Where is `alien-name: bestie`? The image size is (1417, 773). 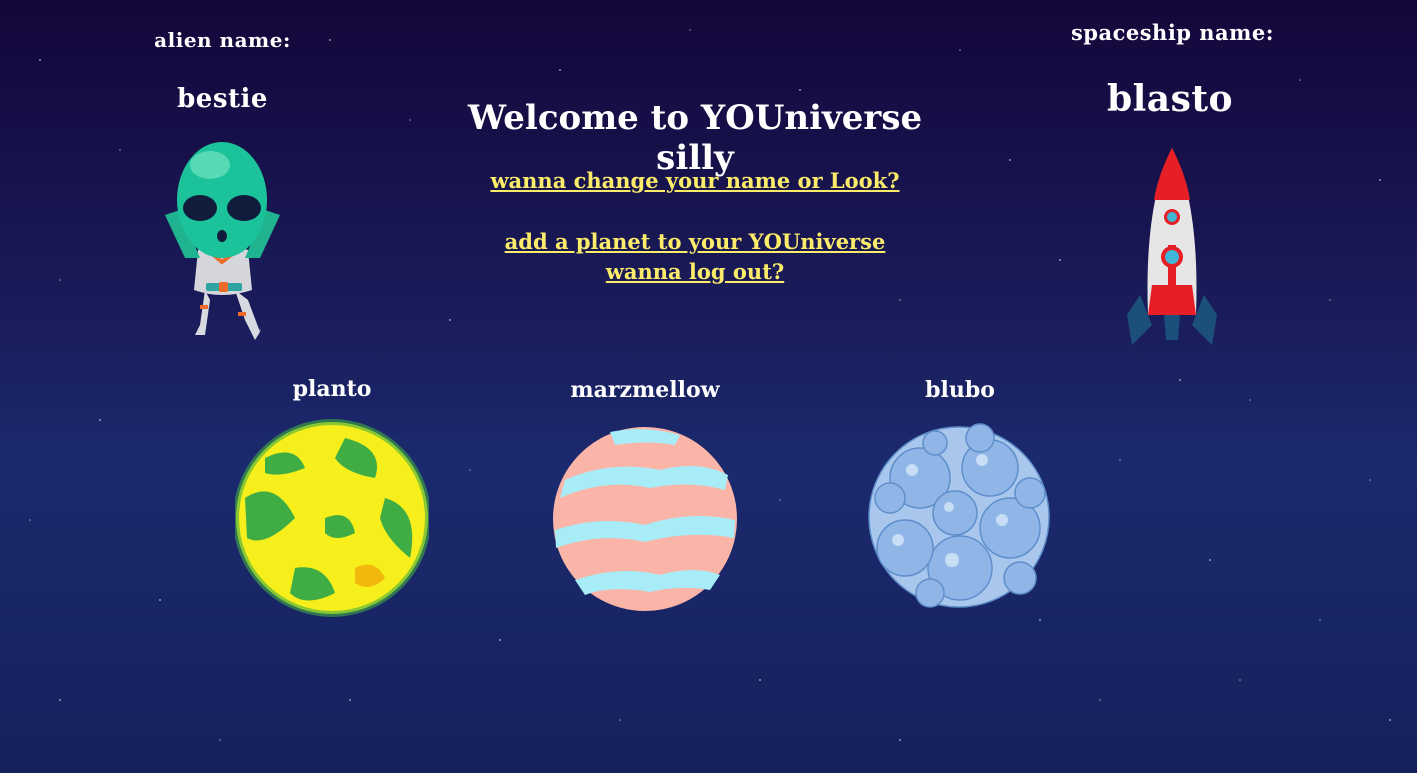 alien-name: bestie is located at coordinates (222, 99).